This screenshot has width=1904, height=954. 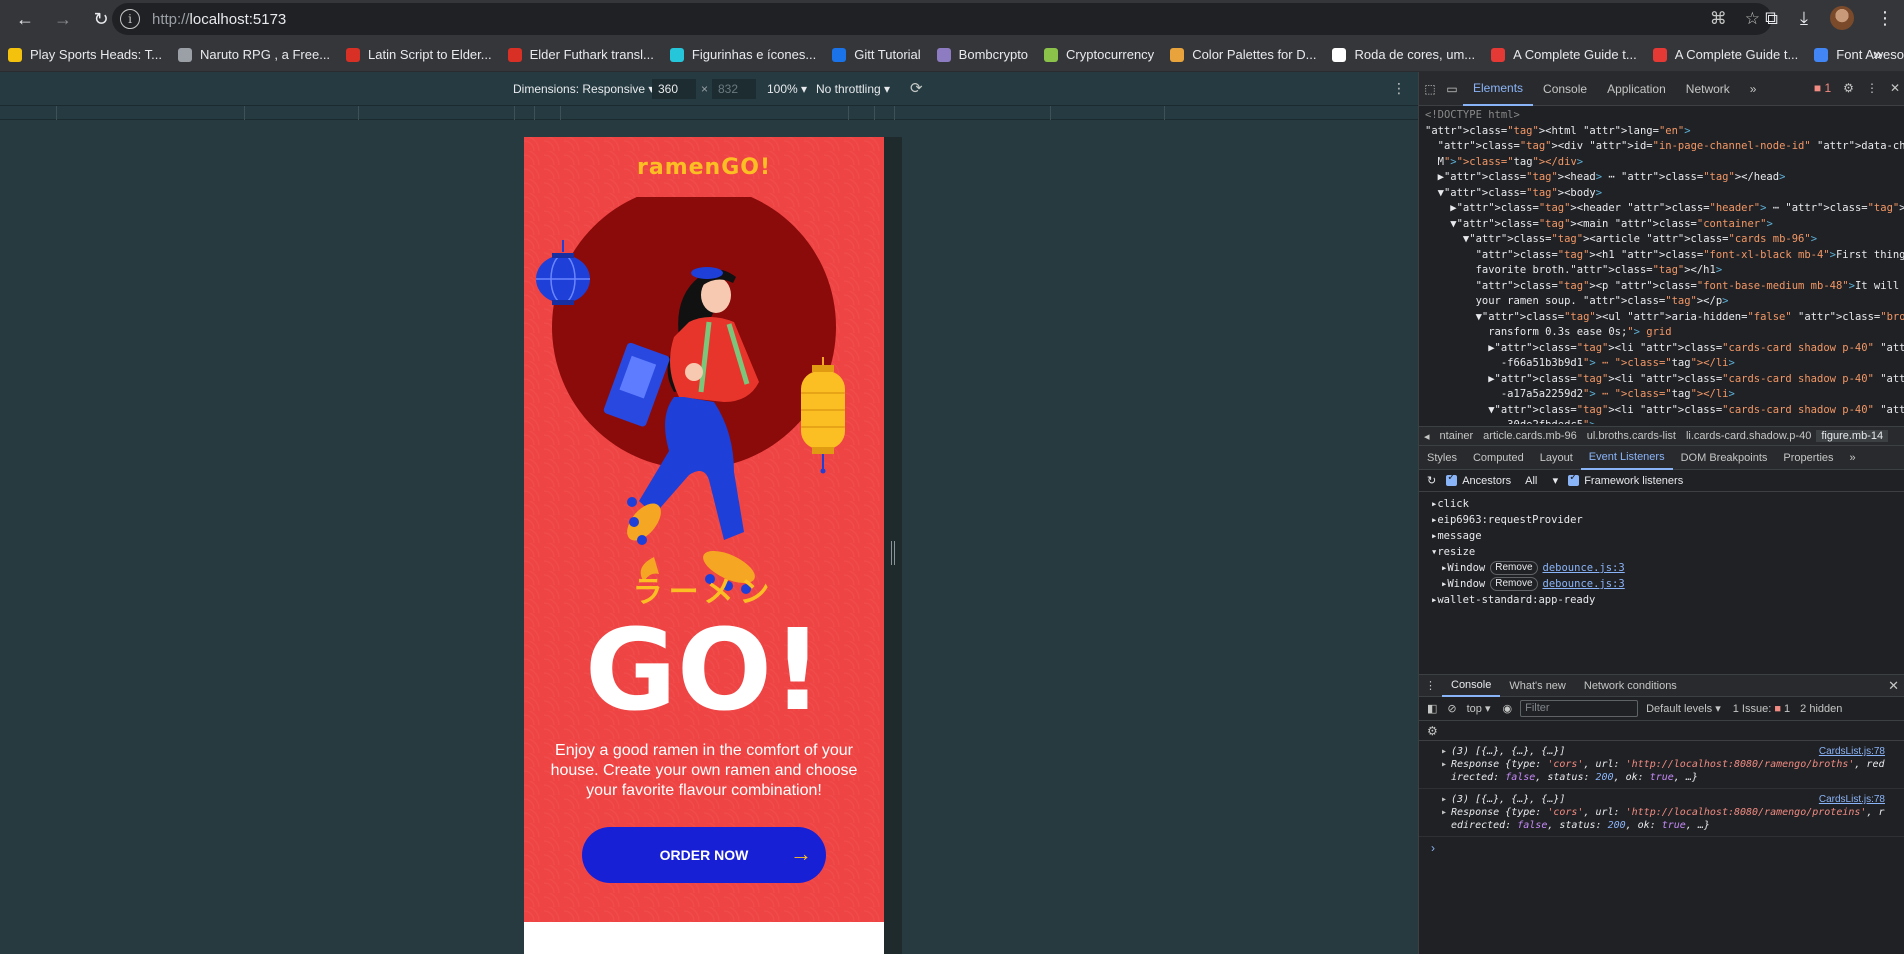 I want to click on bookmark-item: Cryptocurrency, so click(x=1099, y=55).